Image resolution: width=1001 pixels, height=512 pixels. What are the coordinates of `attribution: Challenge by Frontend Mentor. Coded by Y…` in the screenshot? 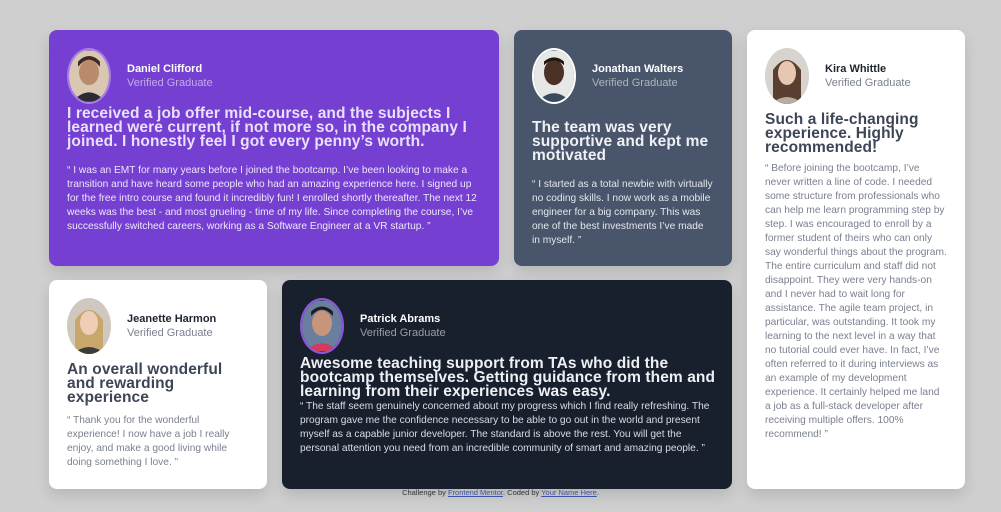 It's located at (500, 492).